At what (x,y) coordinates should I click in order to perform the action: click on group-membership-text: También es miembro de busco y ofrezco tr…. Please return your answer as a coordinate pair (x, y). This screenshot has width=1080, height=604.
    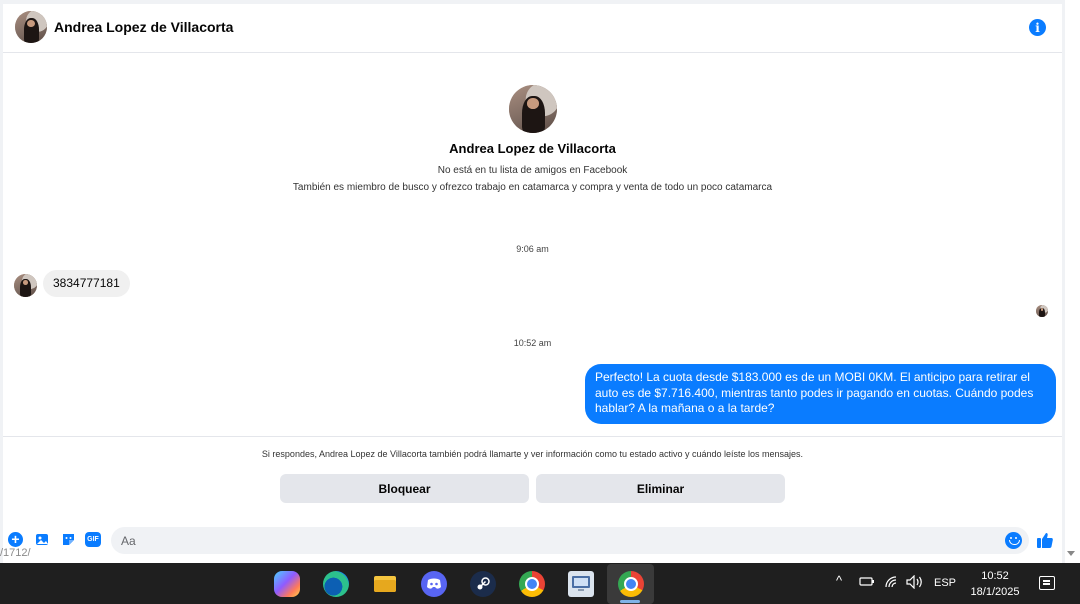
    Looking at the image, I should click on (532, 187).